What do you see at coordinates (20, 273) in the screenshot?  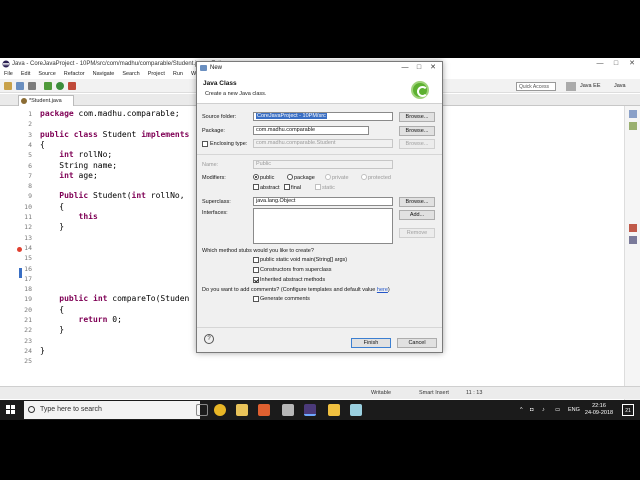 I see `quick-diff-marker` at bounding box center [20, 273].